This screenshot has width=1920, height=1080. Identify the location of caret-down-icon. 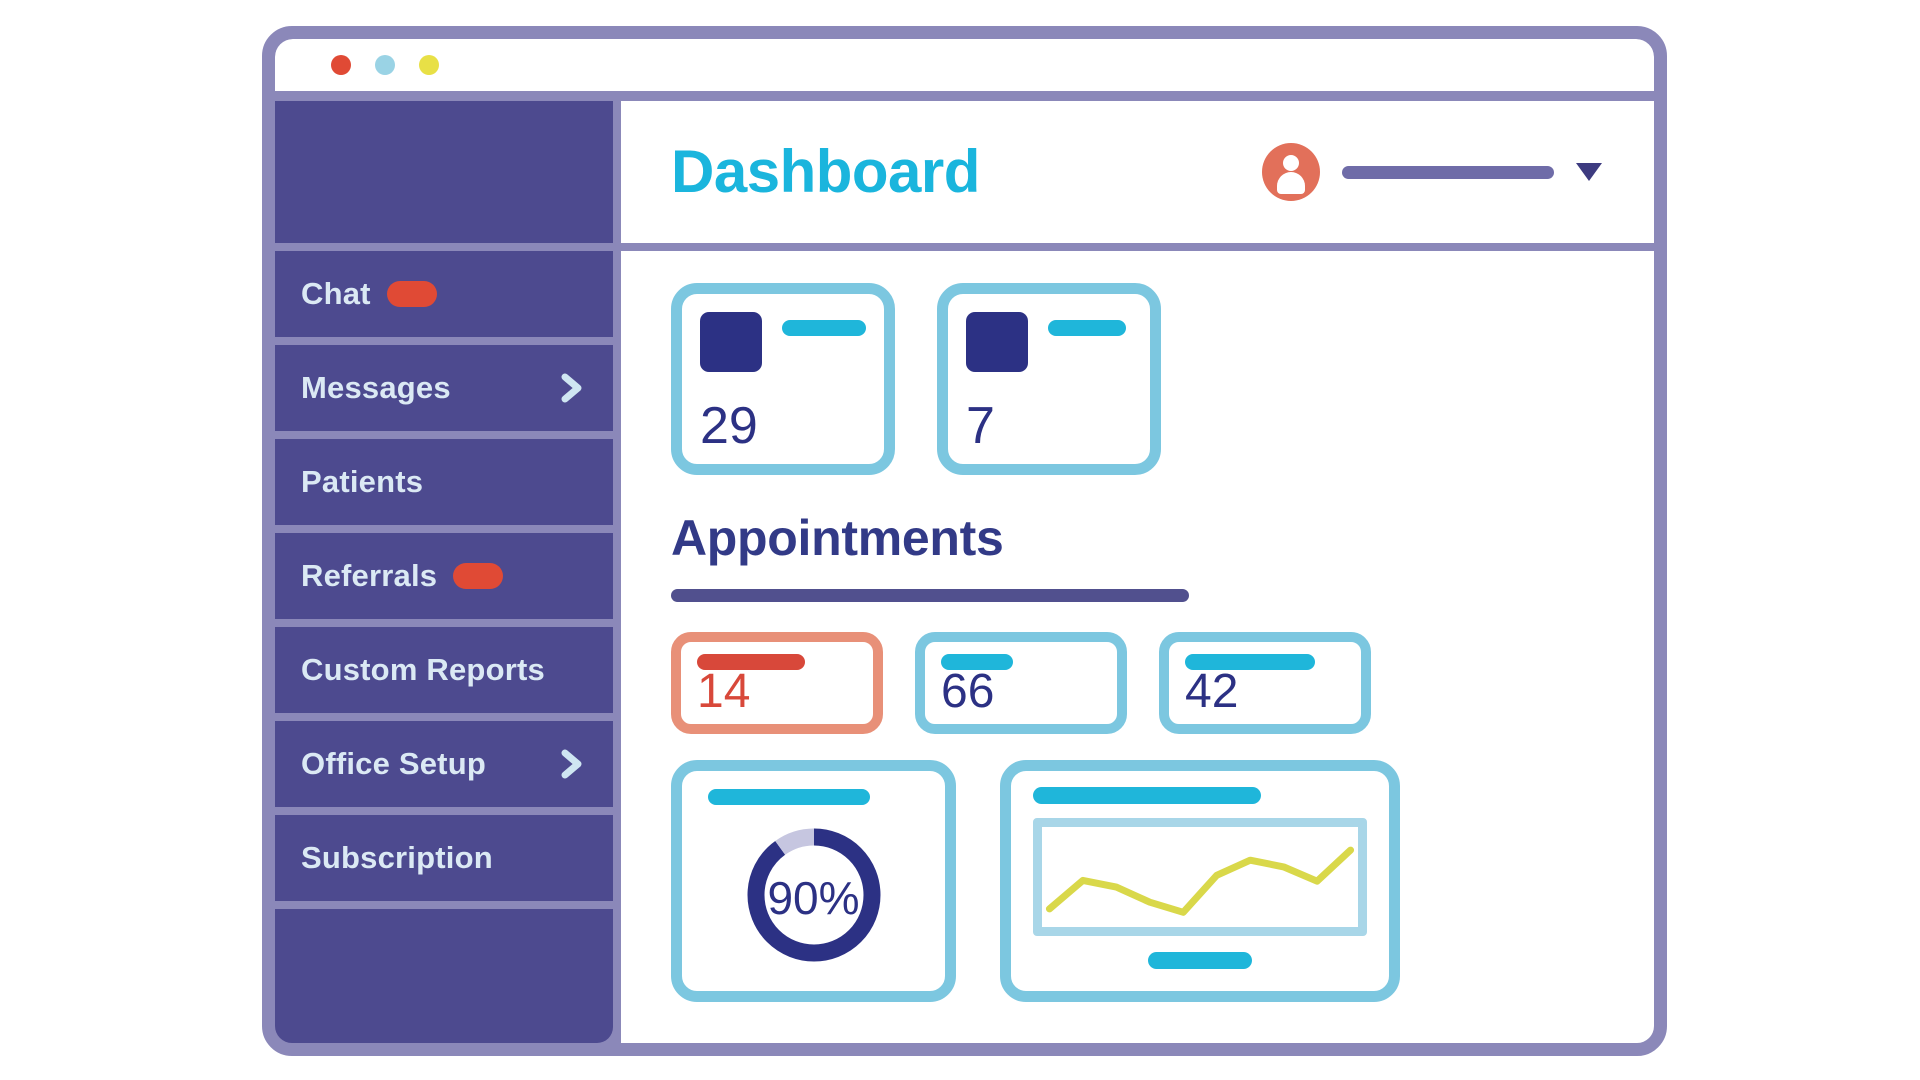
(1589, 172).